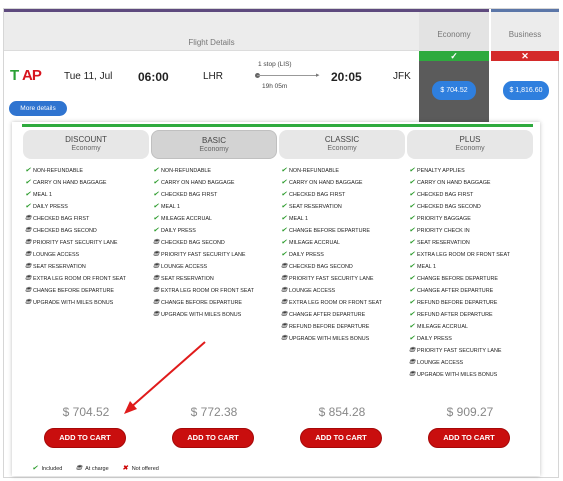 The height and width of the screenshot is (481, 563). Describe the element at coordinates (471, 303) in the screenshot. I see `feature-item: ✔ REFUND BEFORE DEPARTURE` at that location.